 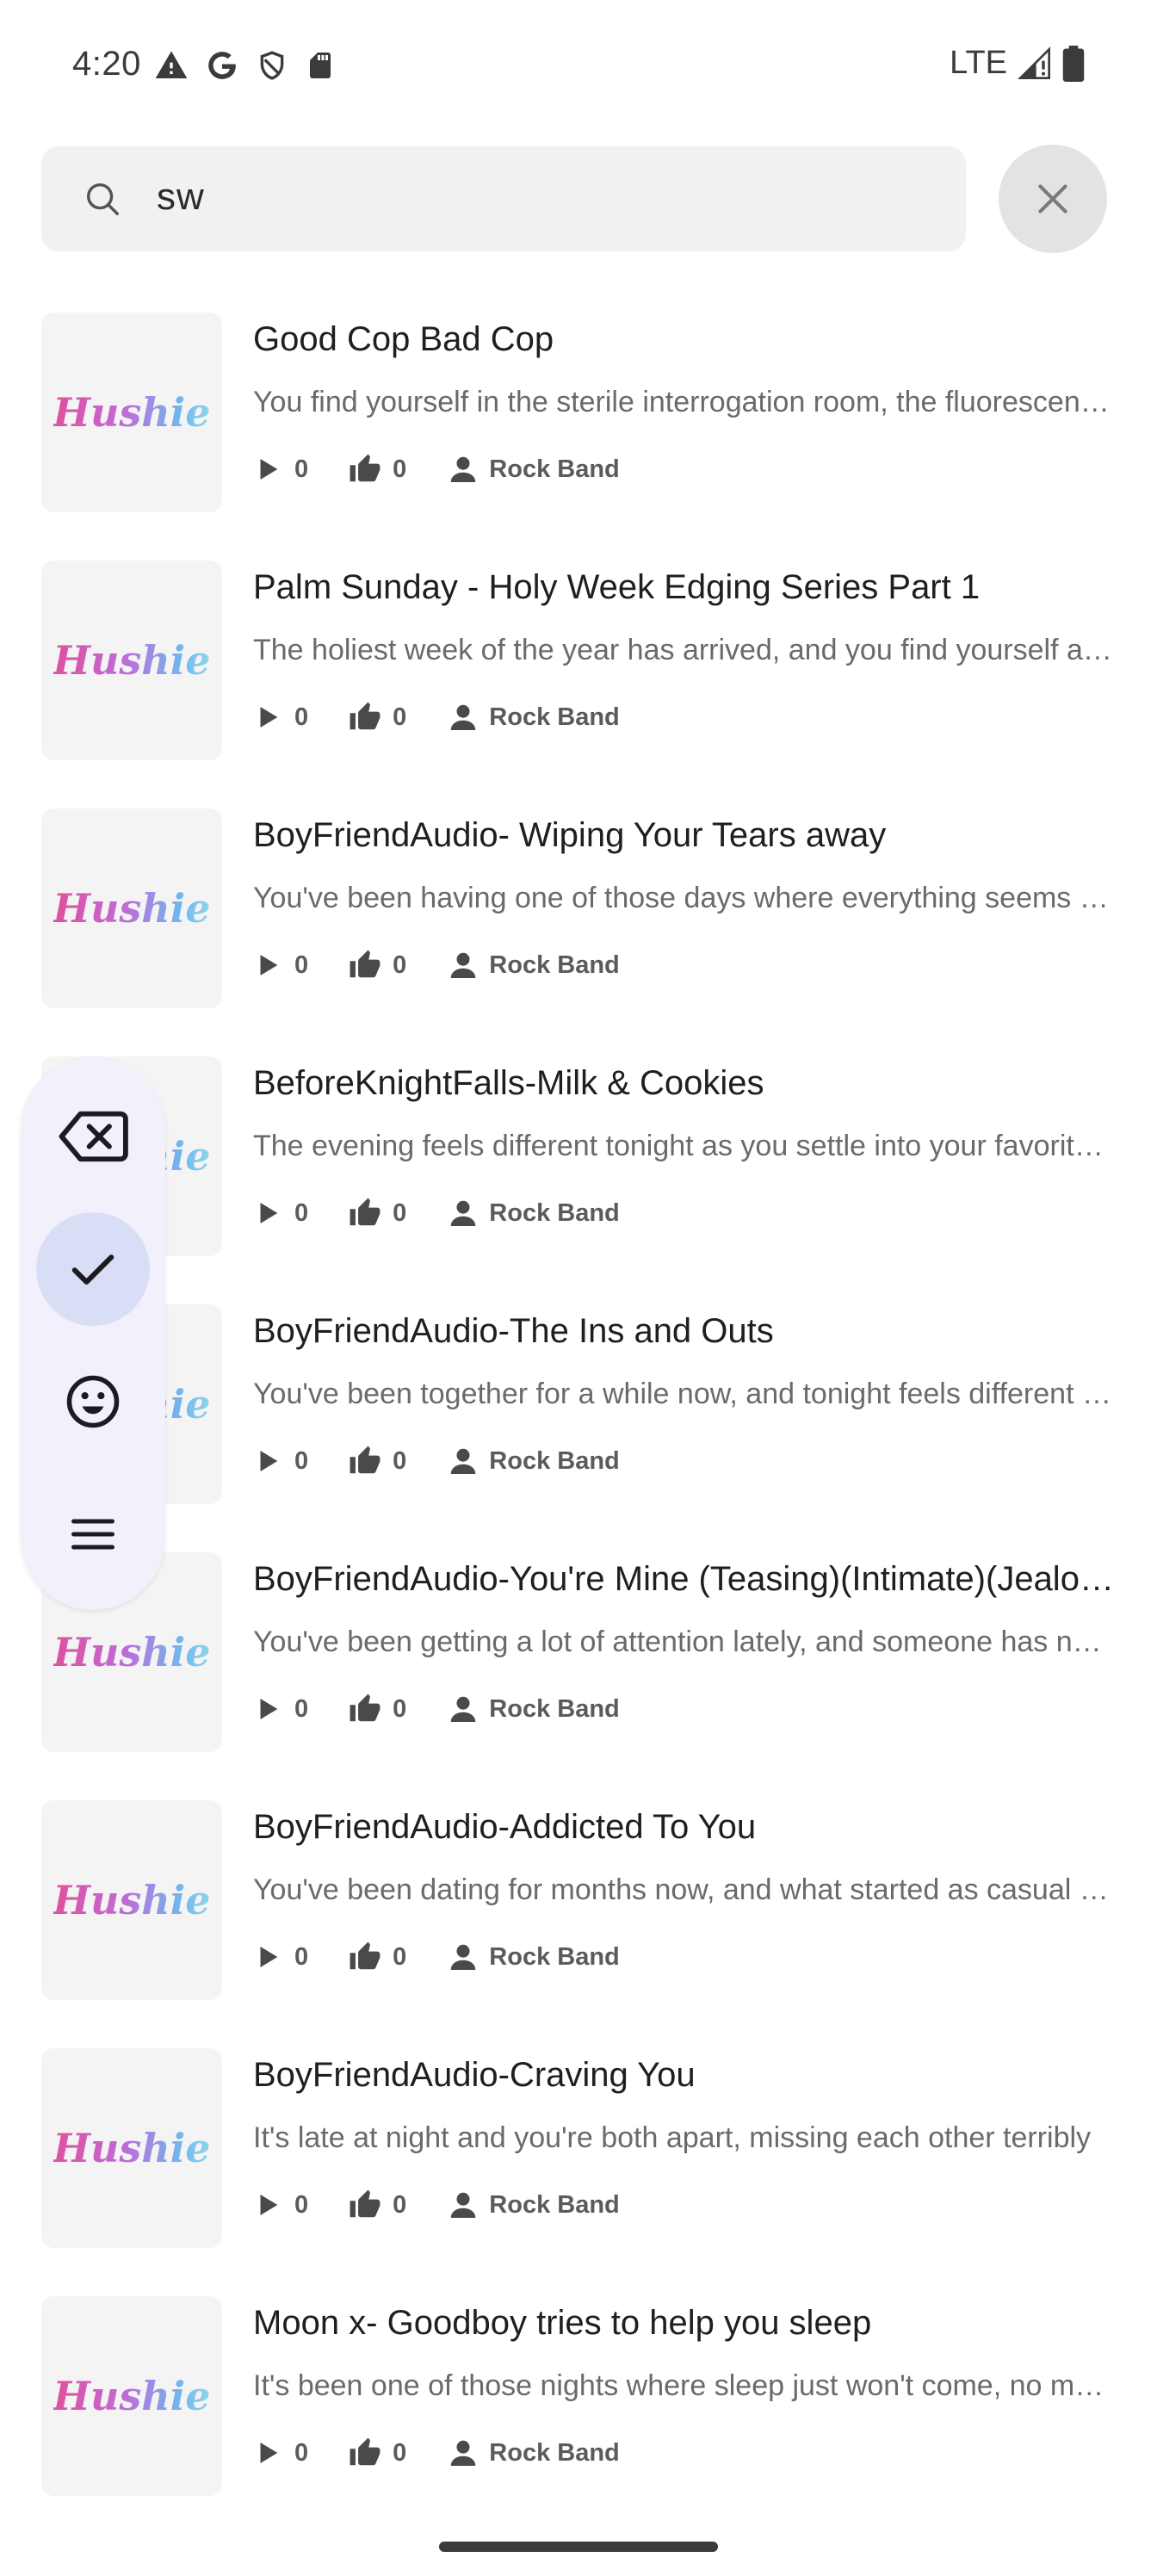 What do you see at coordinates (504, 199) in the screenshot?
I see `search-bar: sw` at bounding box center [504, 199].